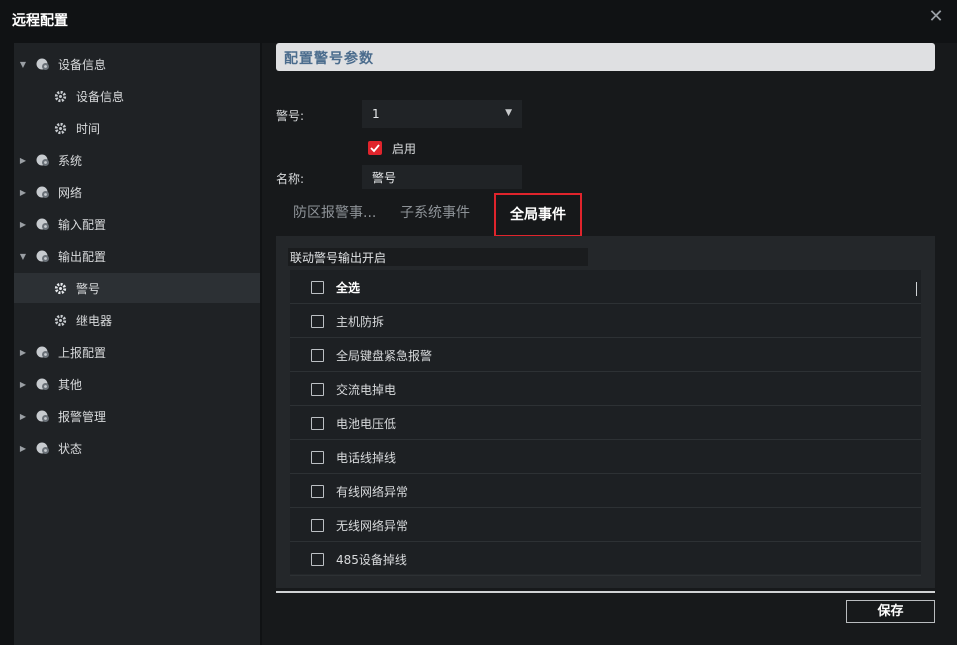 The height and width of the screenshot is (645, 957). I want to click on sidebar-item-status: ▶ 状态, so click(137, 448).